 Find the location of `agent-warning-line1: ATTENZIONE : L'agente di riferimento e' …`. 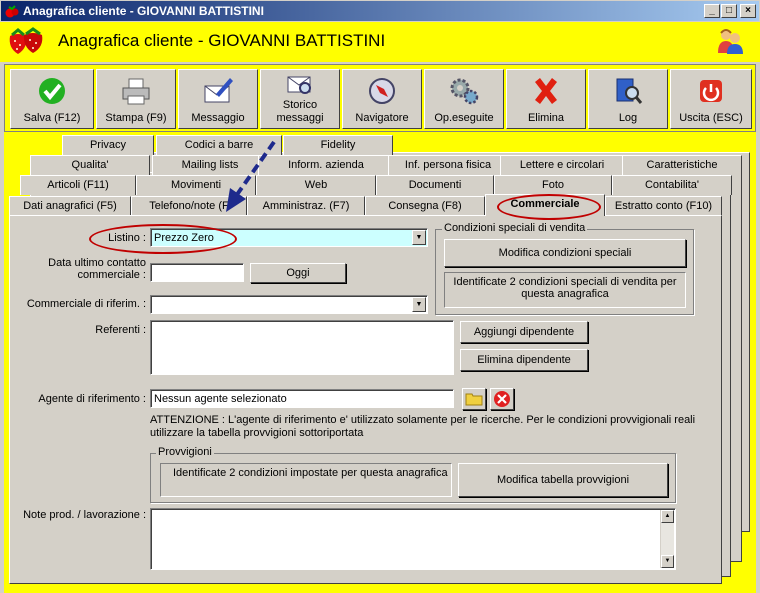

agent-warning-line1: ATTENZIONE : L'agente di riferimento e' … is located at coordinates (423, 420).